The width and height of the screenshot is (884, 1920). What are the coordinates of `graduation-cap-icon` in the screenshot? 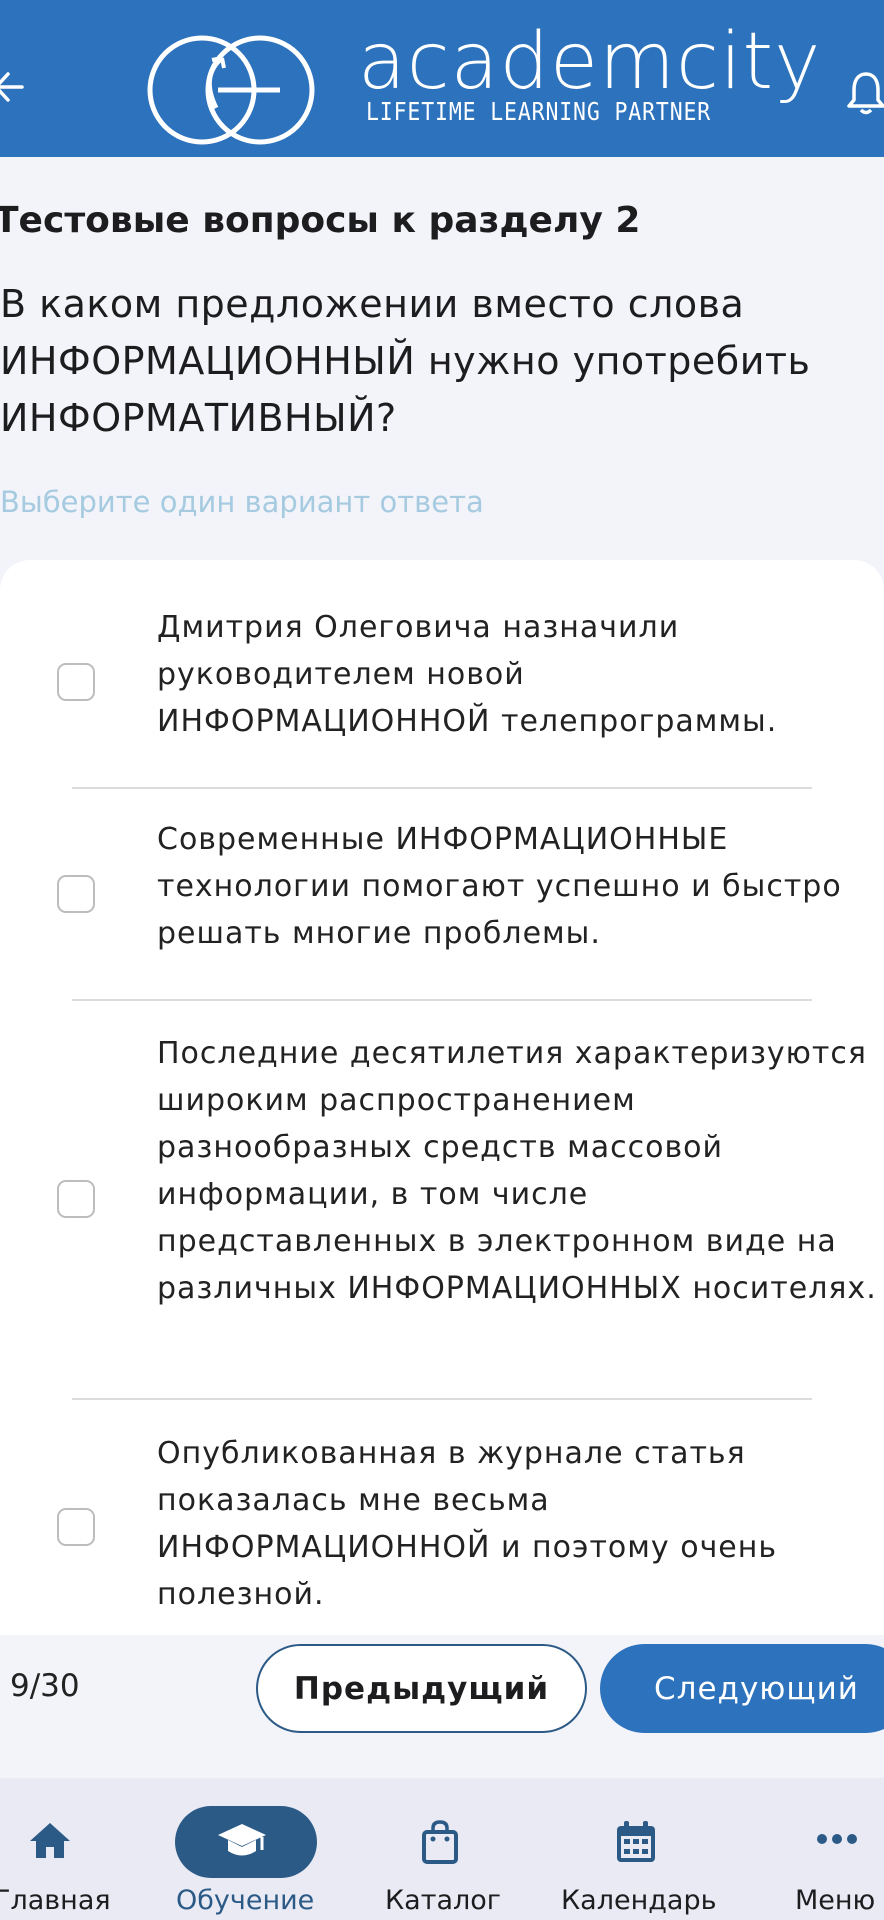 It's located at (242, 1840).